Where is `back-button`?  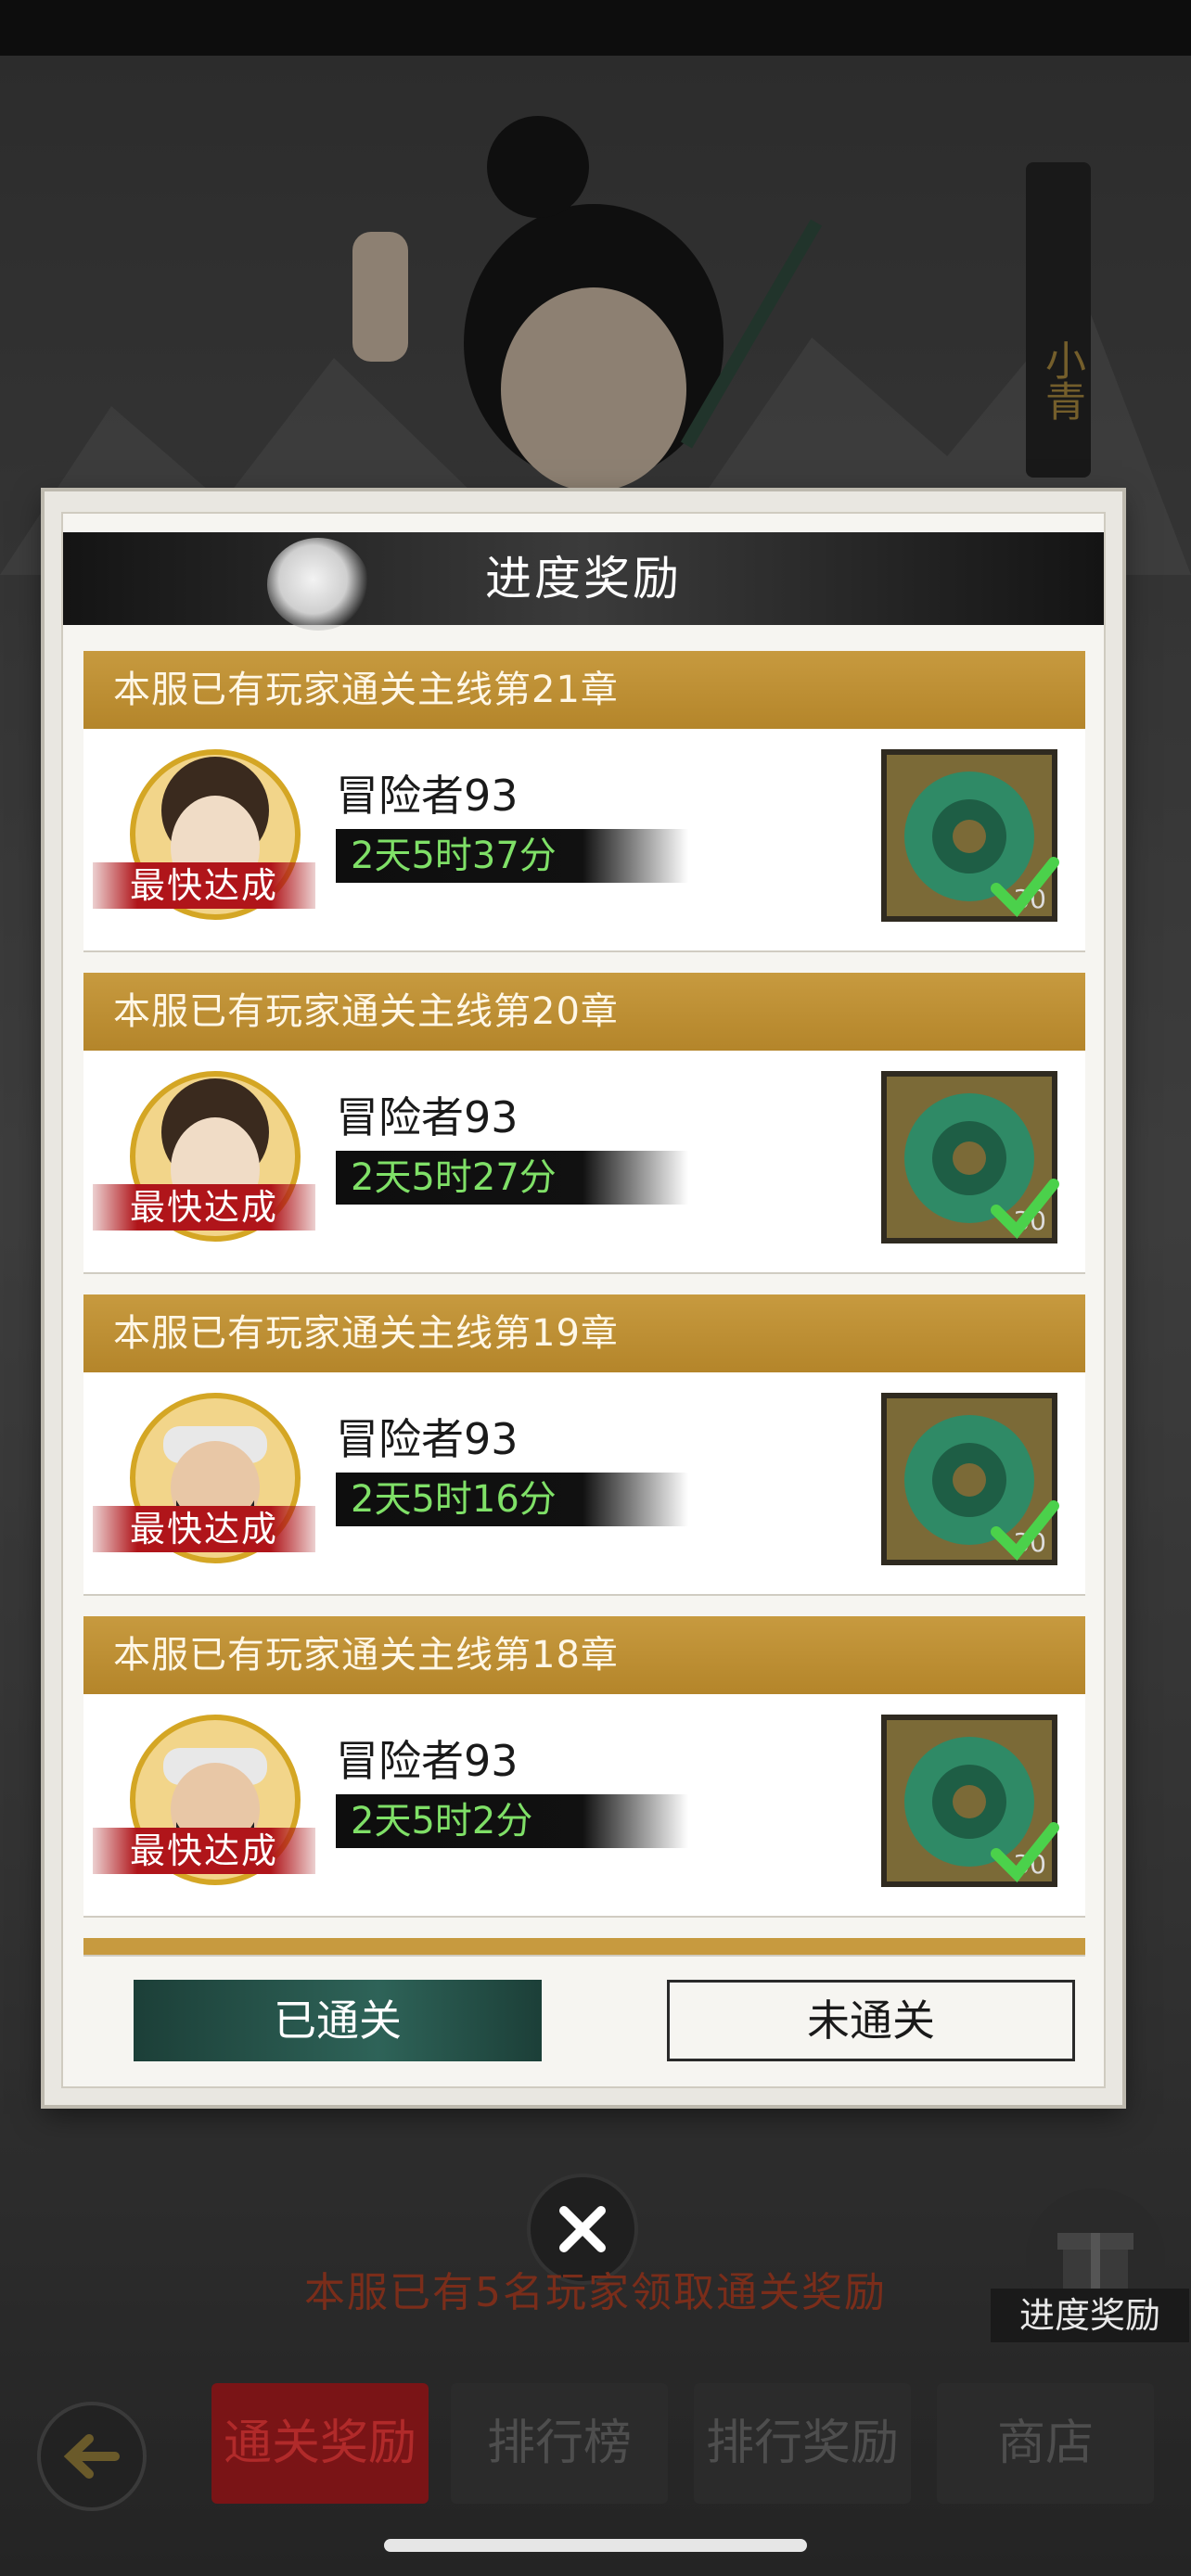 back-button is located at coordinates (92, 2457).